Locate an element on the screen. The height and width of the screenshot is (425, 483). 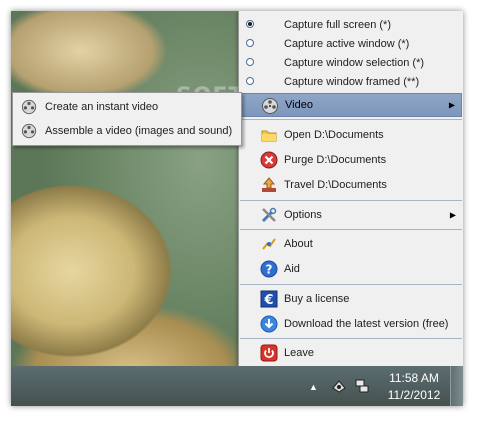
menu-item-label: Options is located at coordinates (303, 215).